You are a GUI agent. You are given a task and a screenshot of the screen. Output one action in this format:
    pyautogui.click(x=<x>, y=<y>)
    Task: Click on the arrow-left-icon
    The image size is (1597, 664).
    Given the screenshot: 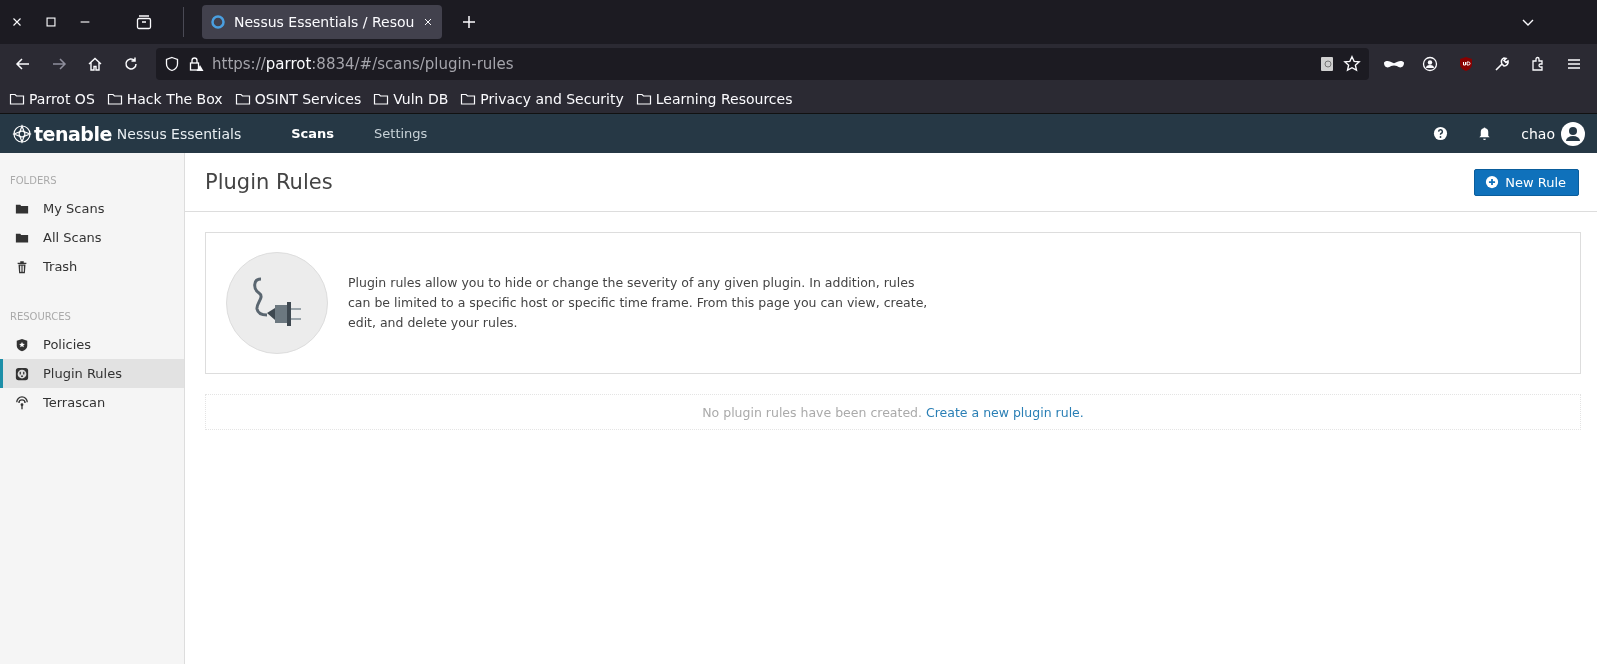 What is the action you would take?
    pyautogui.click(x=23, y=64)
    